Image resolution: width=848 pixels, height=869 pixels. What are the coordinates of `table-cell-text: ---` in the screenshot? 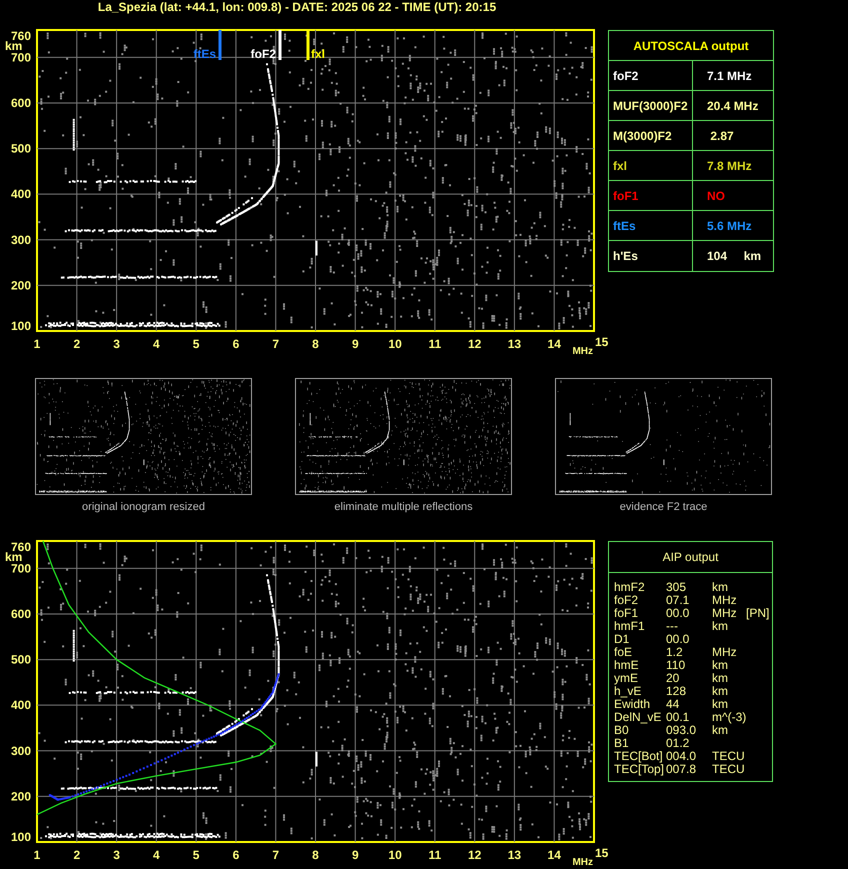 It's located at (672, 626).